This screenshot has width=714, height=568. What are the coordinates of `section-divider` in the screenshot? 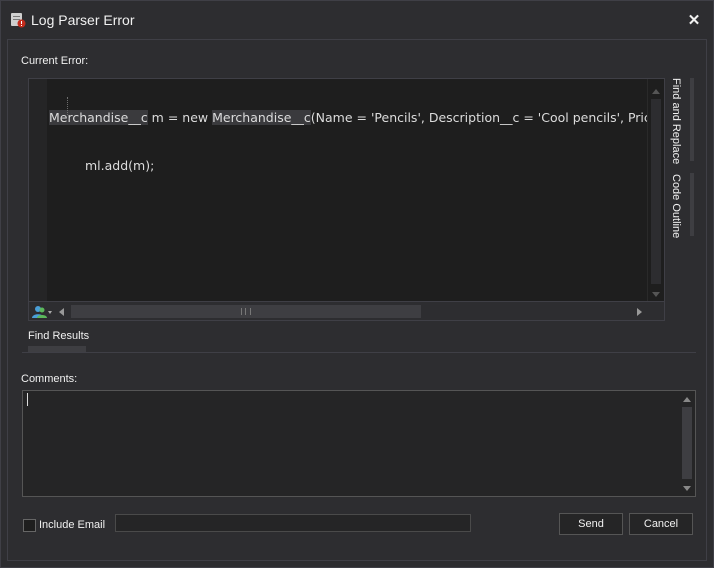 It's located at (359, 352).